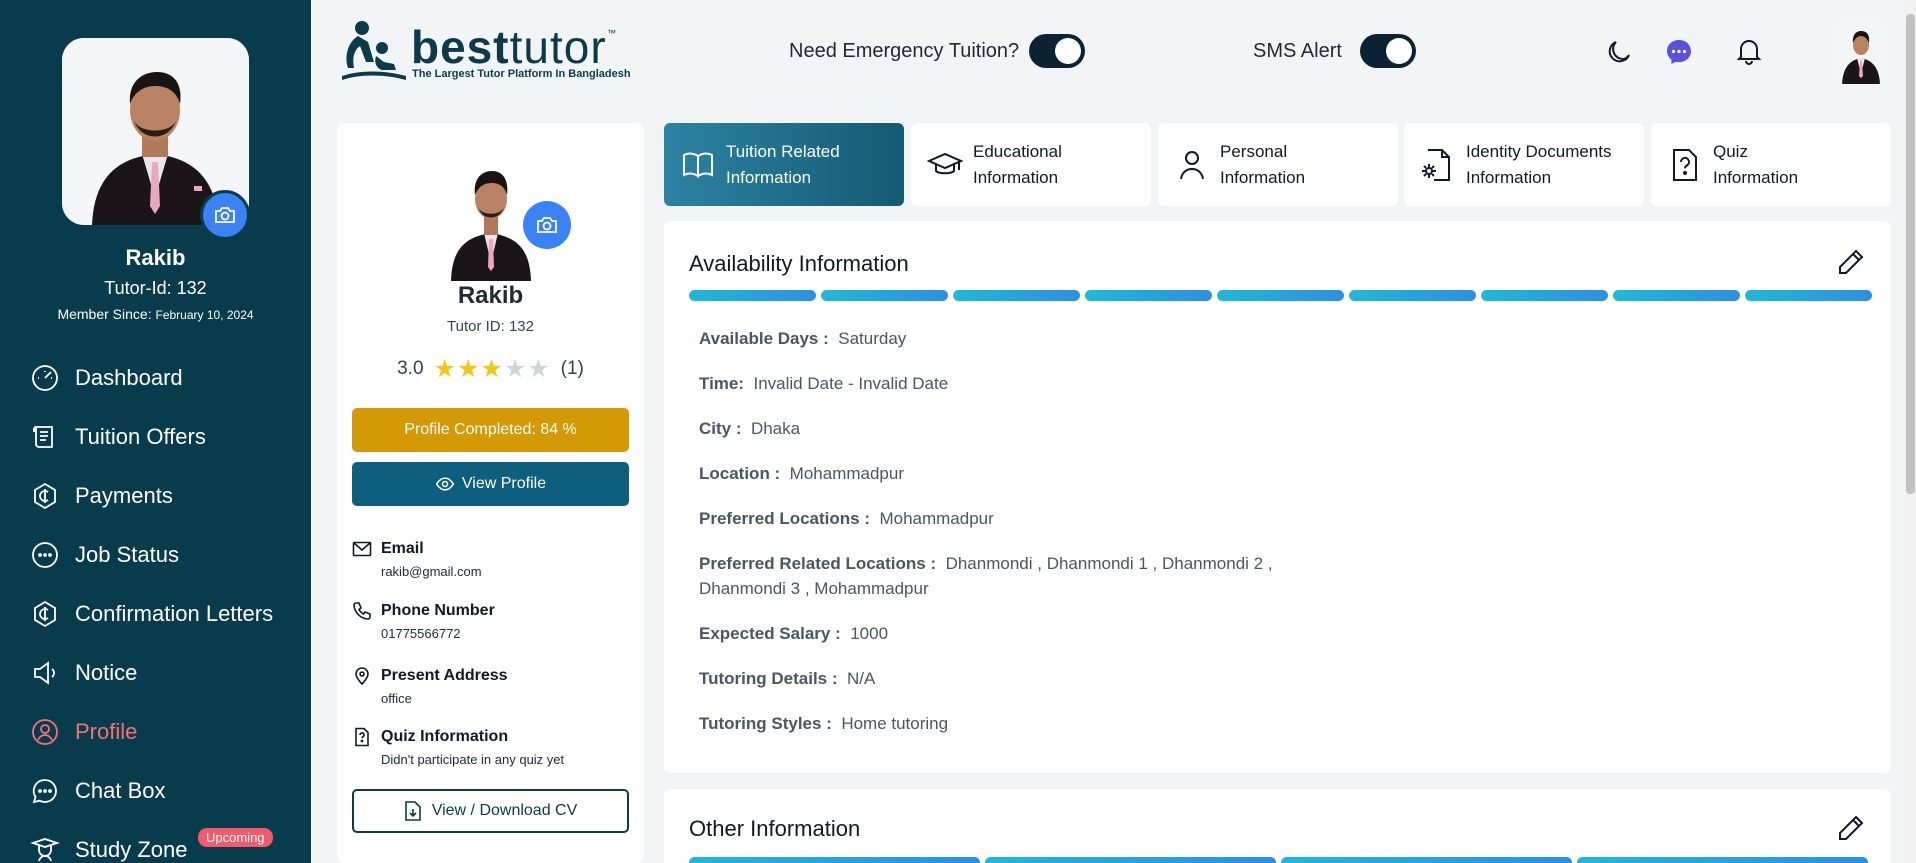 The image size is (1916, 863). What do you see at coordinates (43, 436) in the screenshot?
I see `scroll-icon` at bounding box center [43, 436].